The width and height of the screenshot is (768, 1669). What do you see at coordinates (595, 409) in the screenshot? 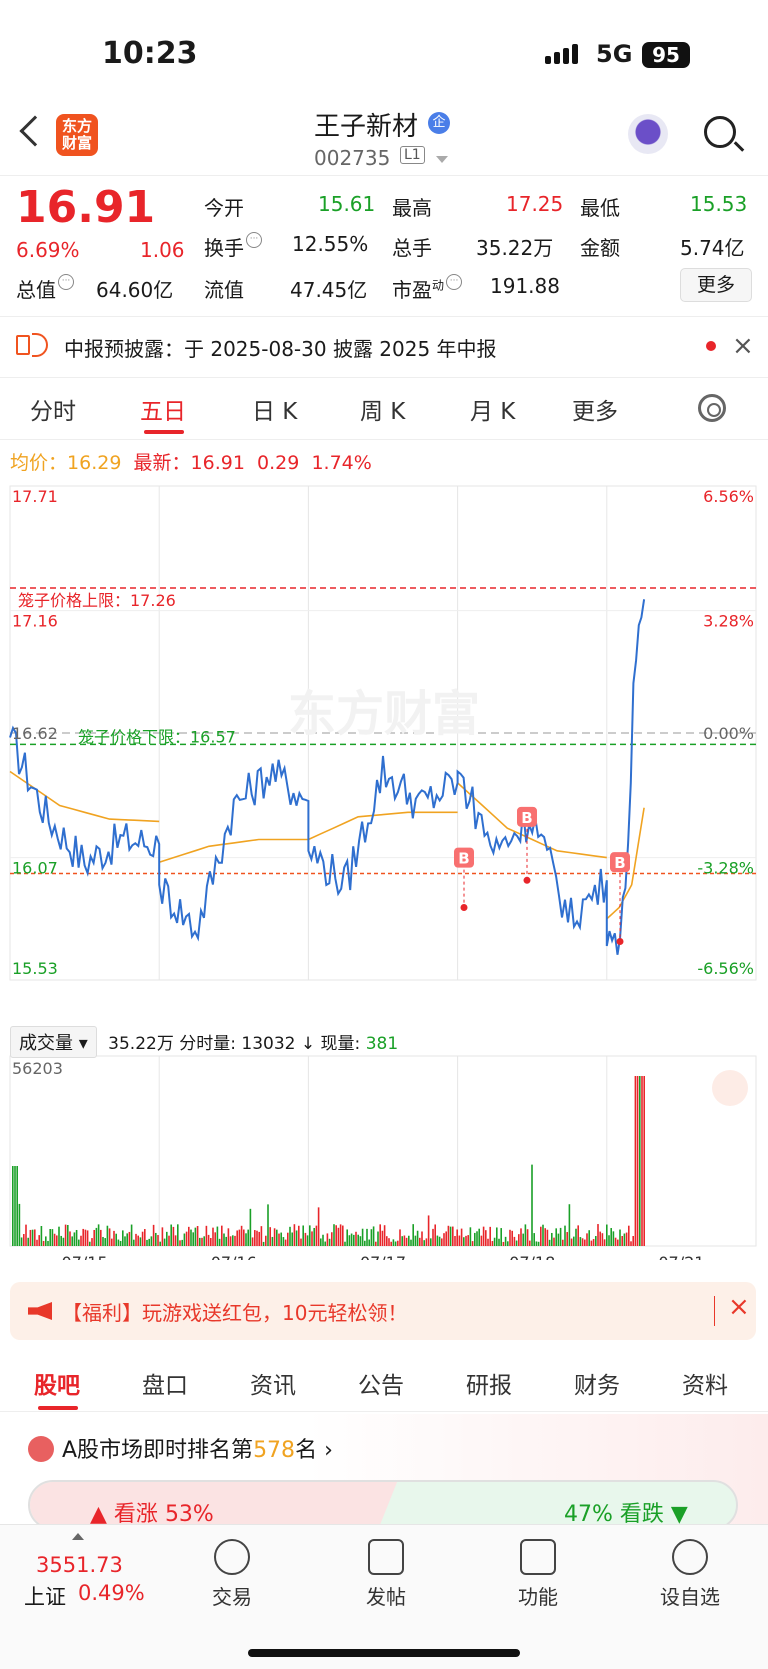
I see `tab-more: 更多` at bounding box center [595, 409].